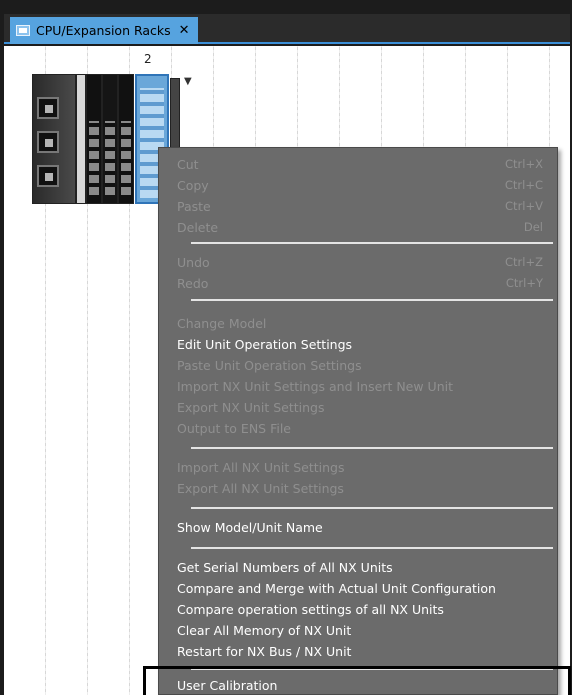 The image size is (572, 695). Describe the element at coordinates (360, 467) in the screenshot. I see `menu-item-import-all-nx-unit-settings: Import All NX Unit Settings` at that location.